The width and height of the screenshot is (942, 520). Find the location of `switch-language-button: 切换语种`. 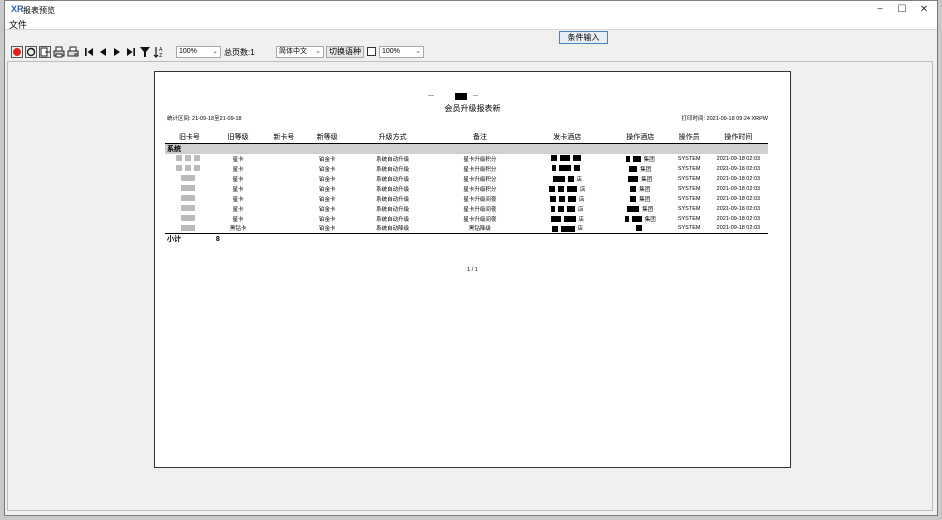

switch-language-button: 切换语种 is located at coordinates (345, 52).